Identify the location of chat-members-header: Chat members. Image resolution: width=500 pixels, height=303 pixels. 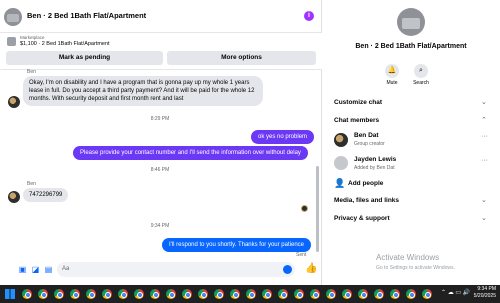
(356, 120).